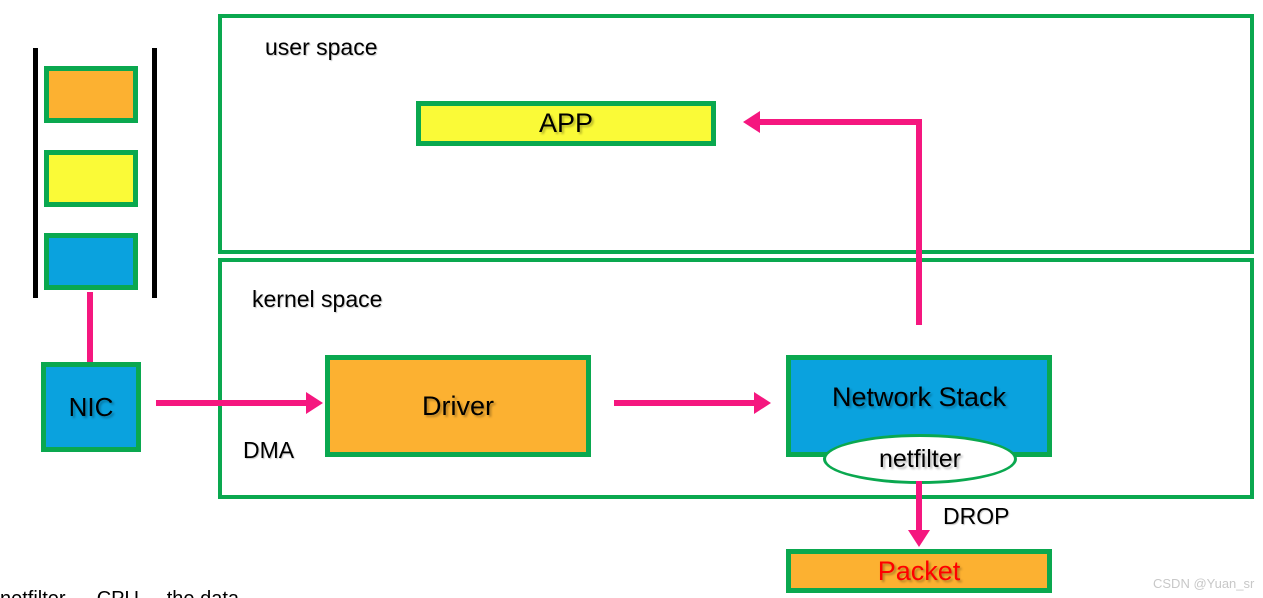 This screenshot has width=1263, height=598. I want to click on media-boundary-left-line, so click(35, 173).